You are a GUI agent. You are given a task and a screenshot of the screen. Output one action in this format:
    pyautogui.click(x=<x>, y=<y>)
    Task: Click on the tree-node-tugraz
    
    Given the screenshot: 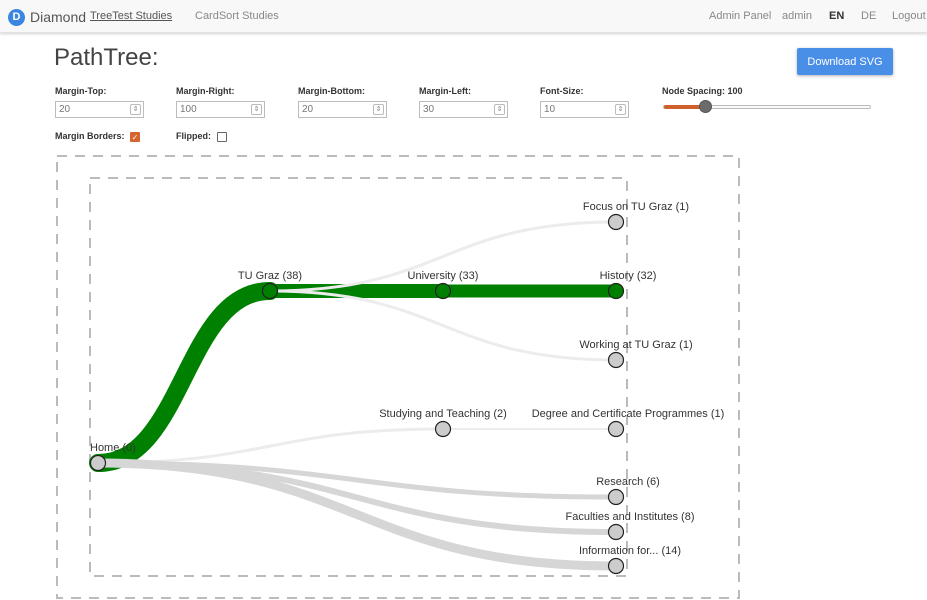 What is the action you would take?
    pyautogui.click(x=270, y=291)
    